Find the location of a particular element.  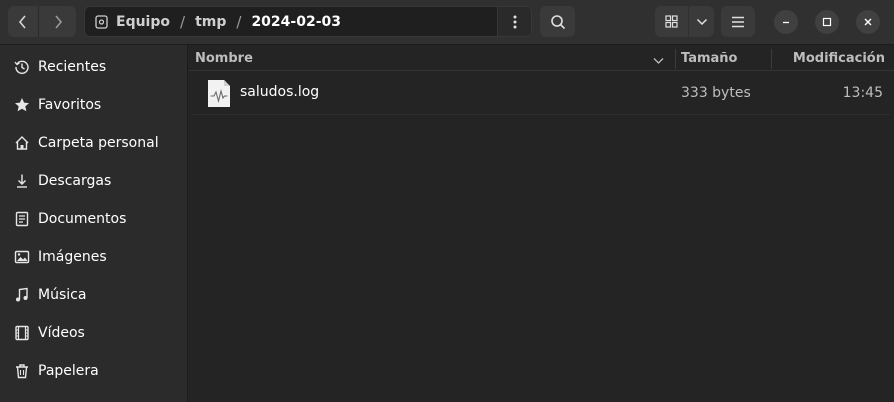

sidebar-item-label: Vídeos is located at coordinates (61, 333).